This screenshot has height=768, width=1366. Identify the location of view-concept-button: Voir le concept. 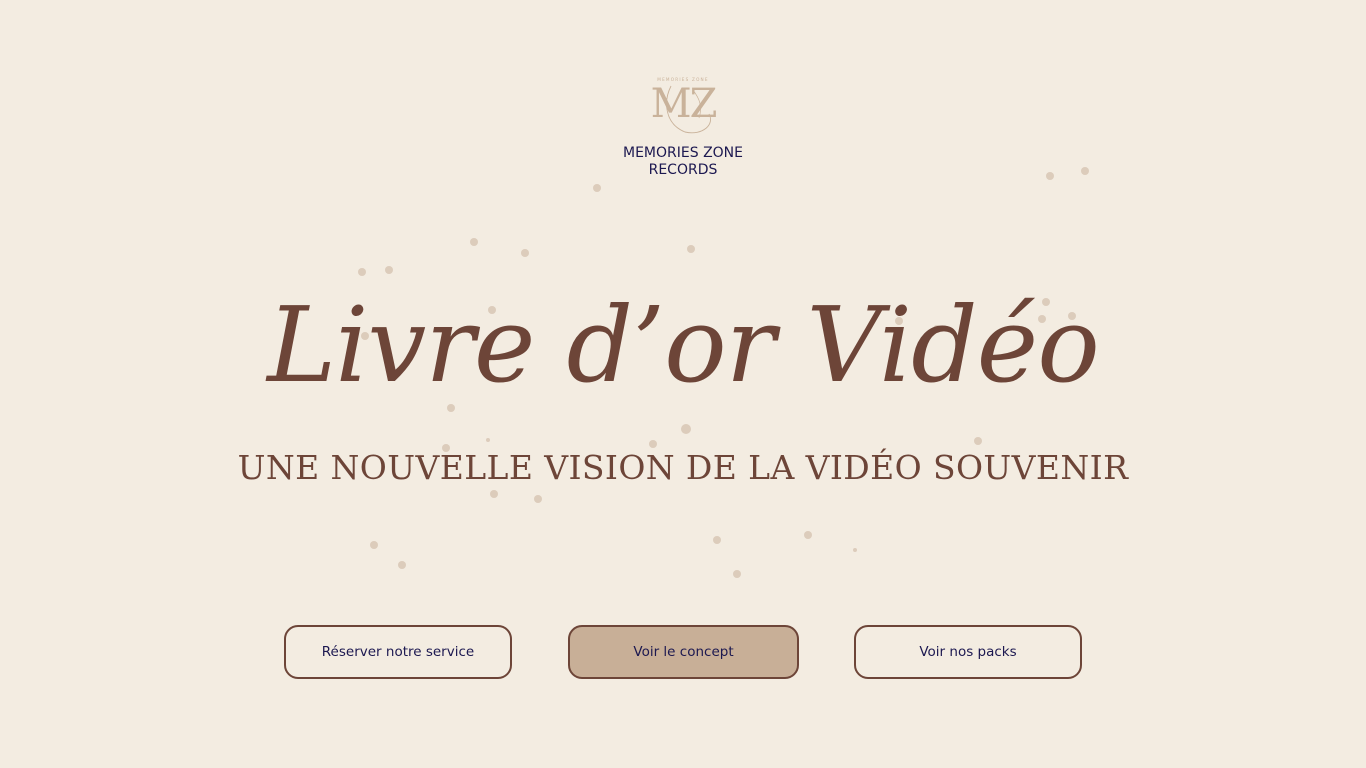
(683, 652).